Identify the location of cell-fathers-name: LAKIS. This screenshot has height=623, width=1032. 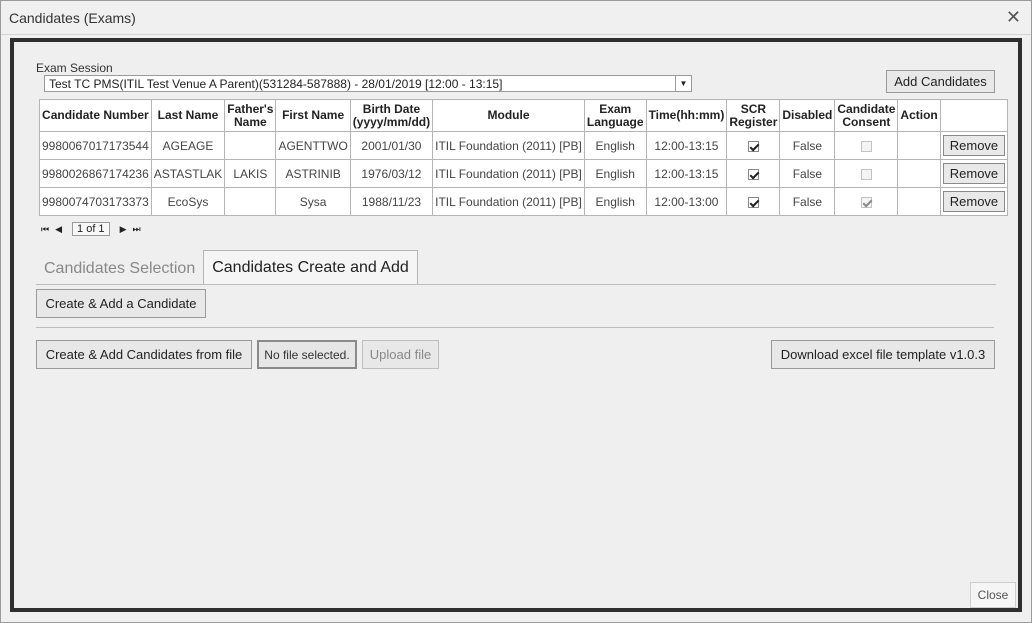
(250, 173).